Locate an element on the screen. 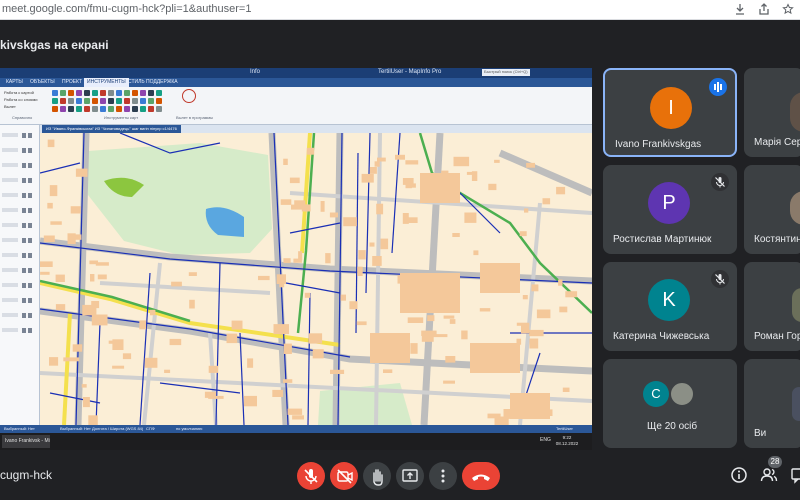 Image resolution: width=800 pixels, height=500 pixels. participant-tile: Марія Сері is located at coordinates (772, 112).